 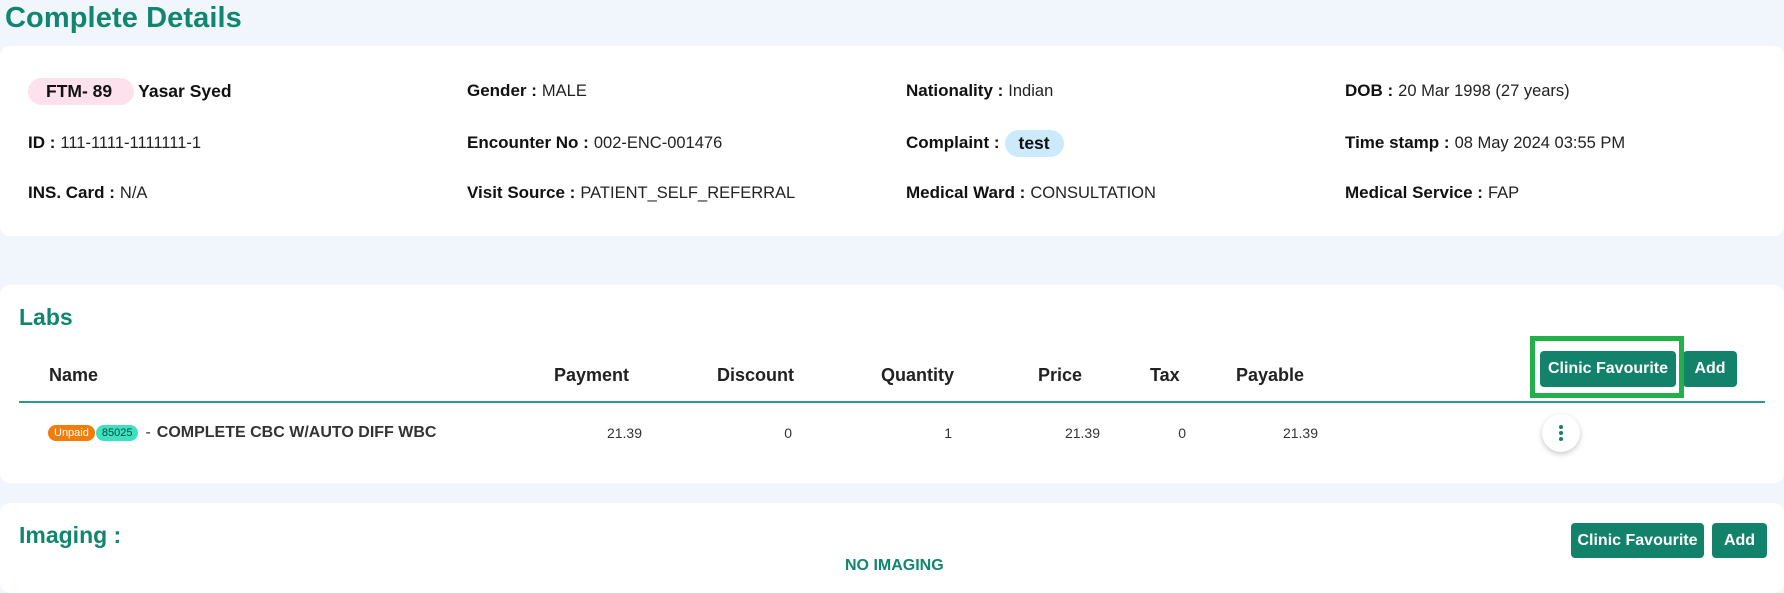 I want to click on imaging-add-button: Add, so click(x=1739, y=540).